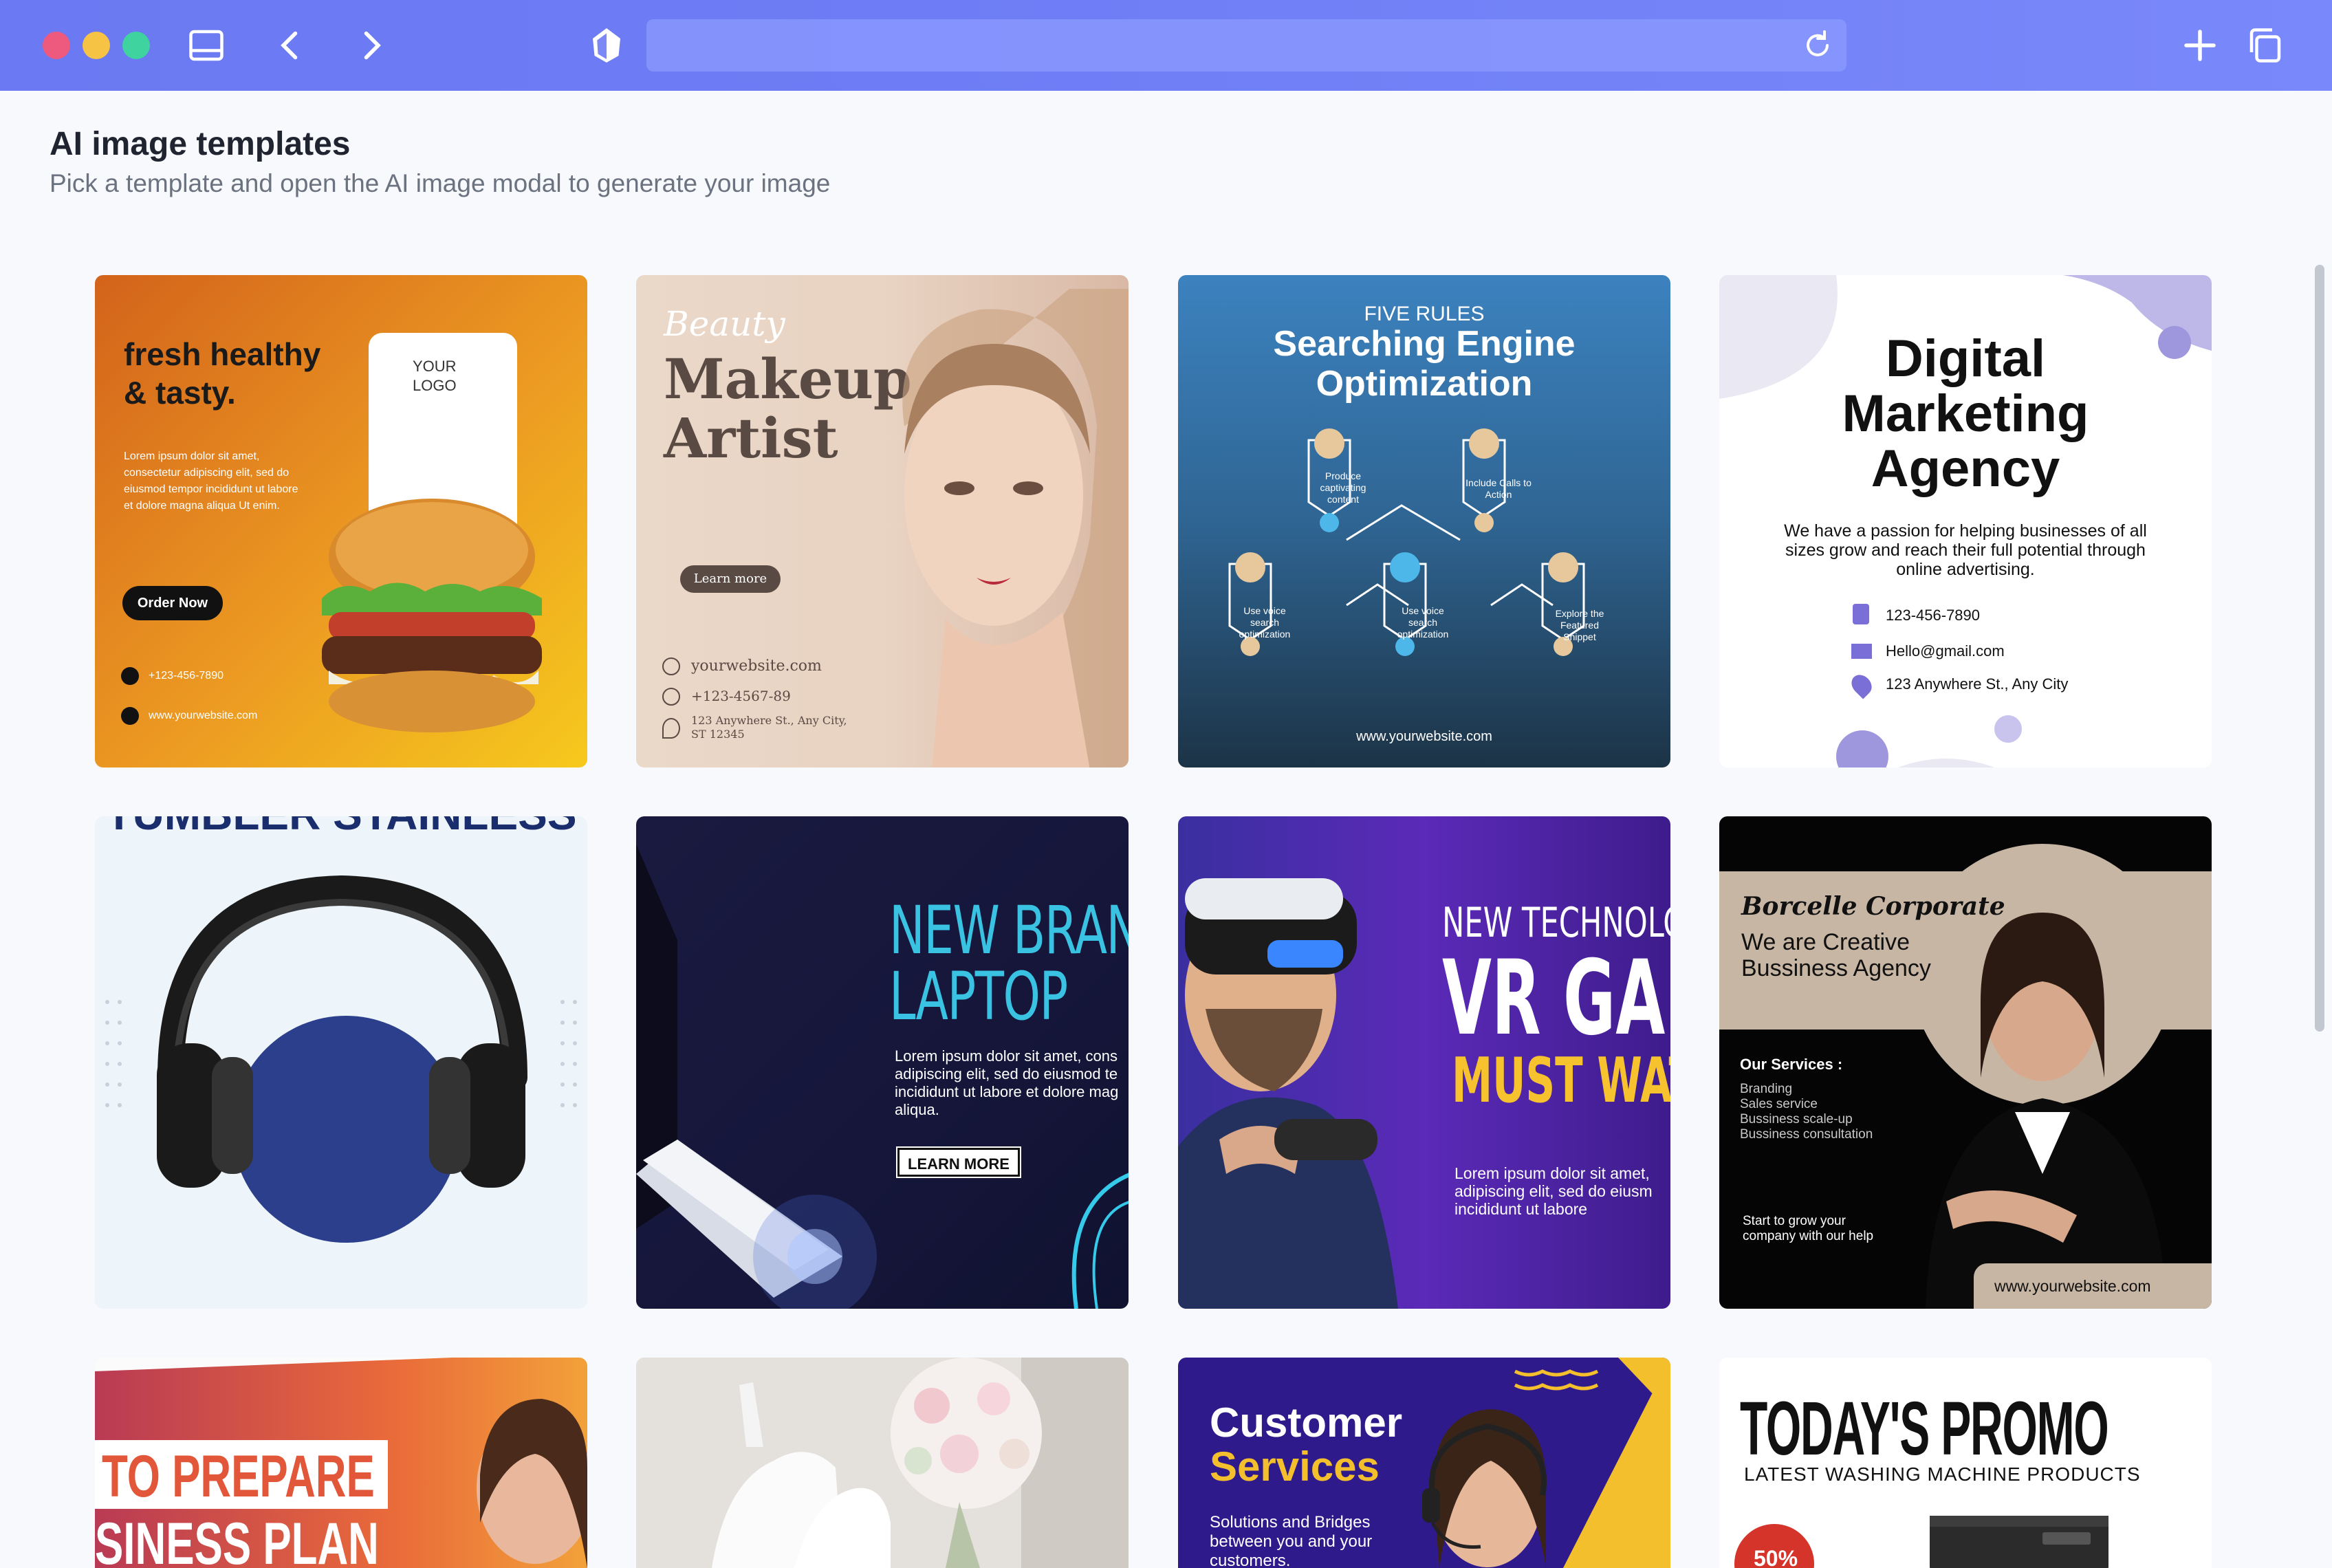 The width and height of the screenshot is (2332, 1568). Describe the element at coordinates (978, 996) in the screenshot. I see `headline: LAPTOP` at that location.